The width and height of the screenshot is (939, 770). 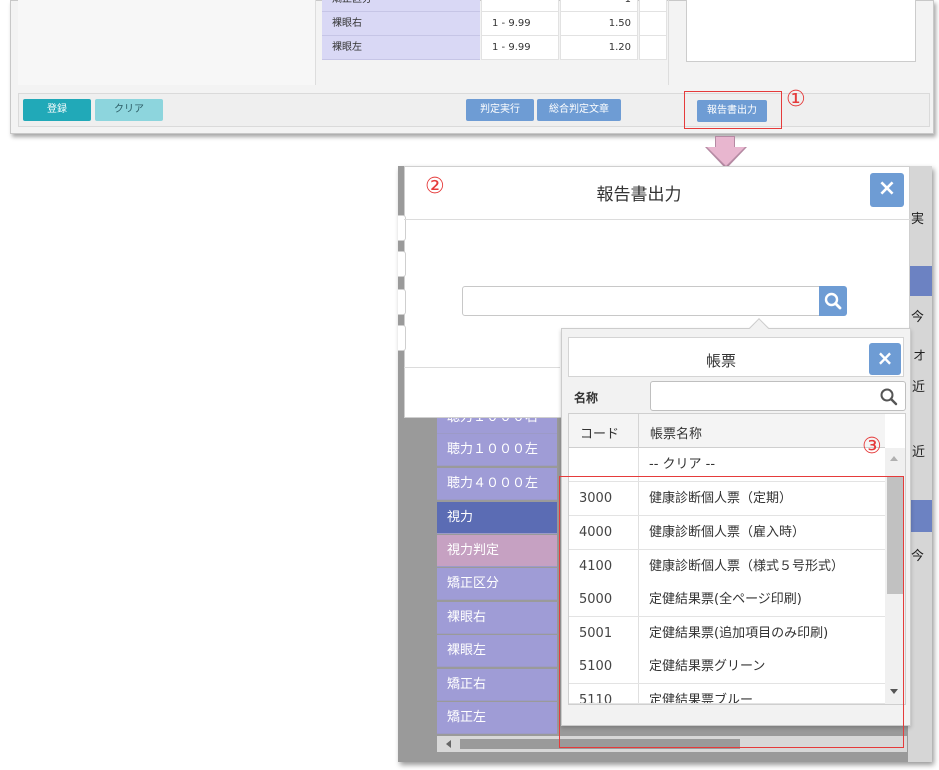 What do you see at coordinates (497, 518) in the screenshot?
I see `bg-list-item: 視力` at bounding box center [497, 518].